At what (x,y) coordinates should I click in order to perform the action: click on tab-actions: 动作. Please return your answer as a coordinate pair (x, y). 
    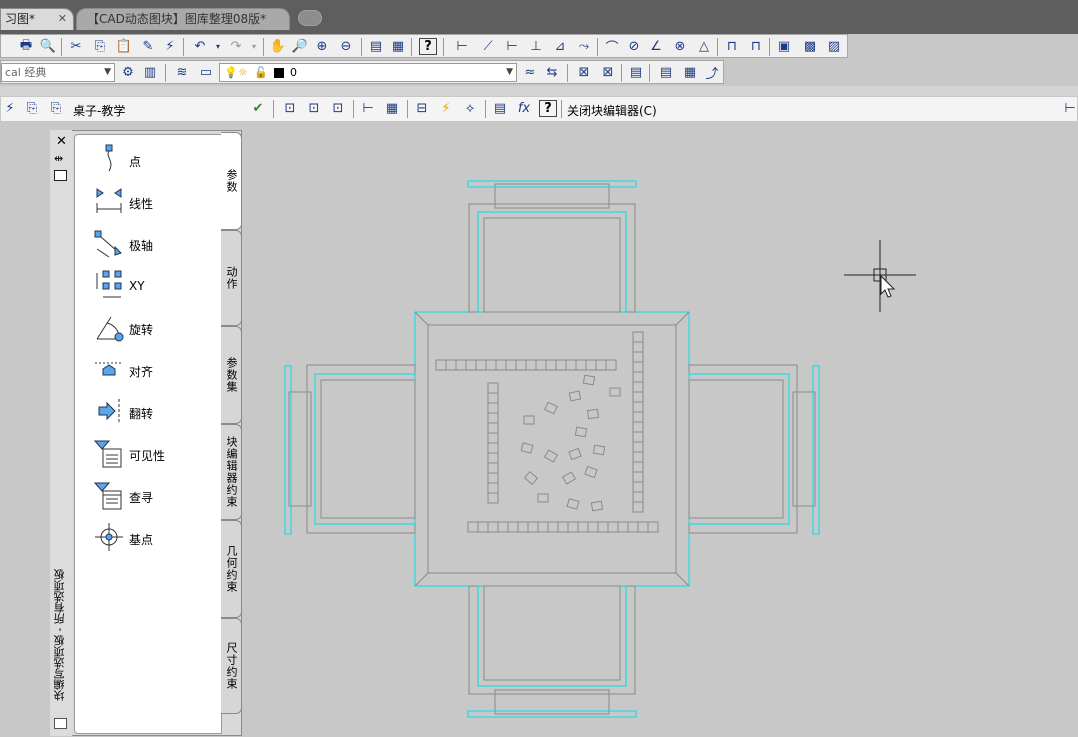
    Looking at the image, I should click on (231, 278).